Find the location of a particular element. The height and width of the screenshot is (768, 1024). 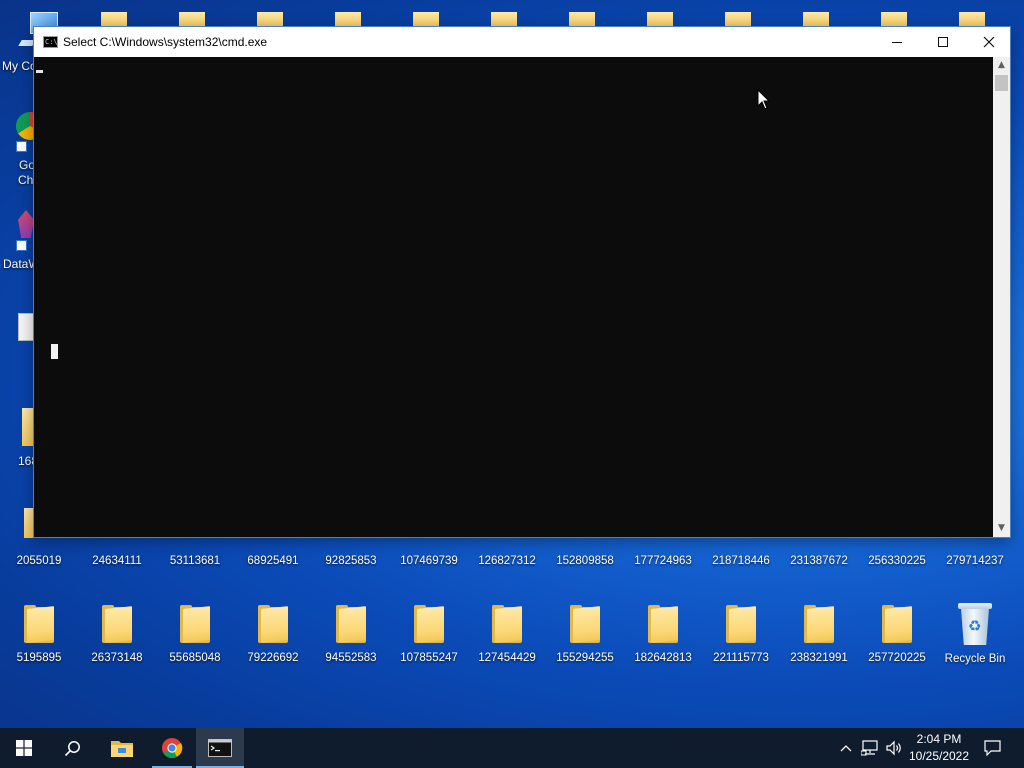

folder-label: 256330225 is located at coordinates (897, 561).